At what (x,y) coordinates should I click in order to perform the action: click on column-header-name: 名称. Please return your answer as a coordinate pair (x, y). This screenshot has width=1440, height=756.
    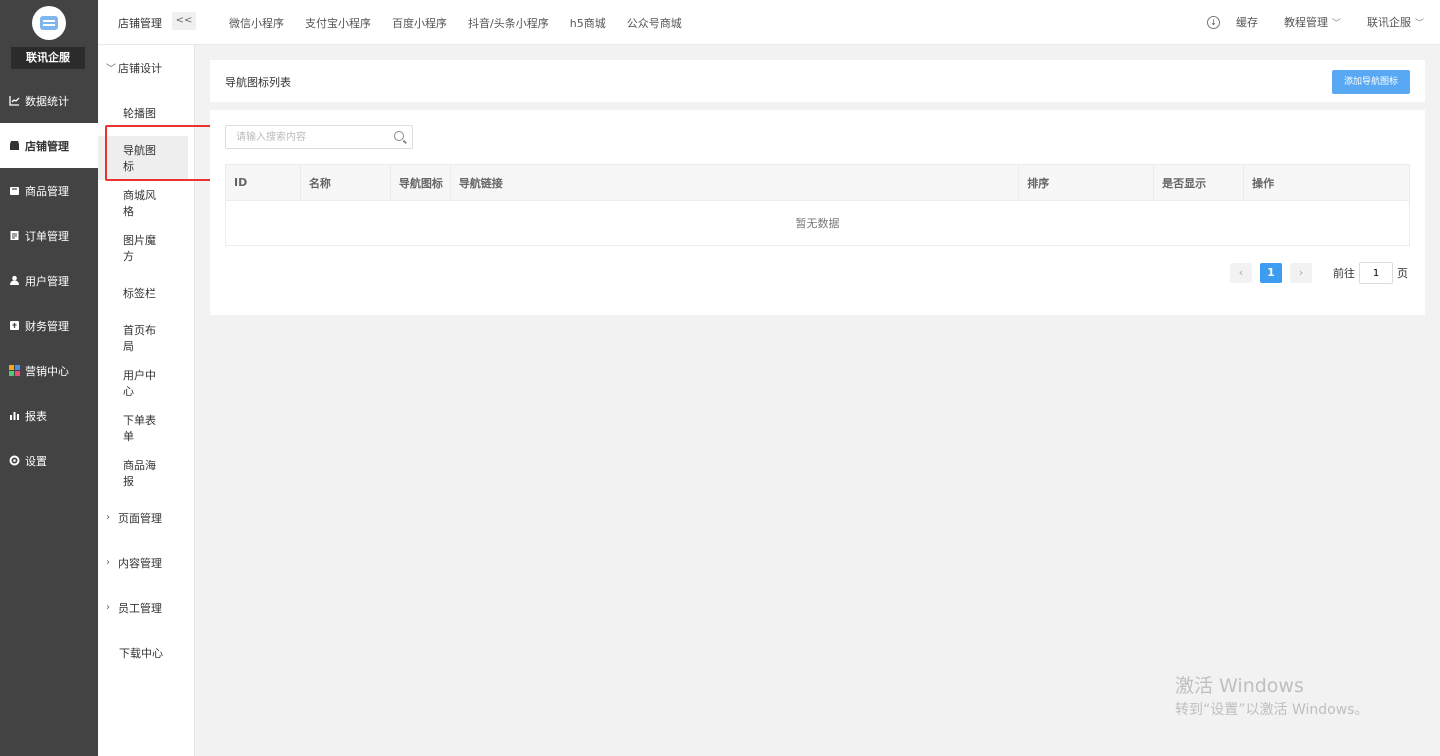
    Looking at the image, I should click on (345, 182).